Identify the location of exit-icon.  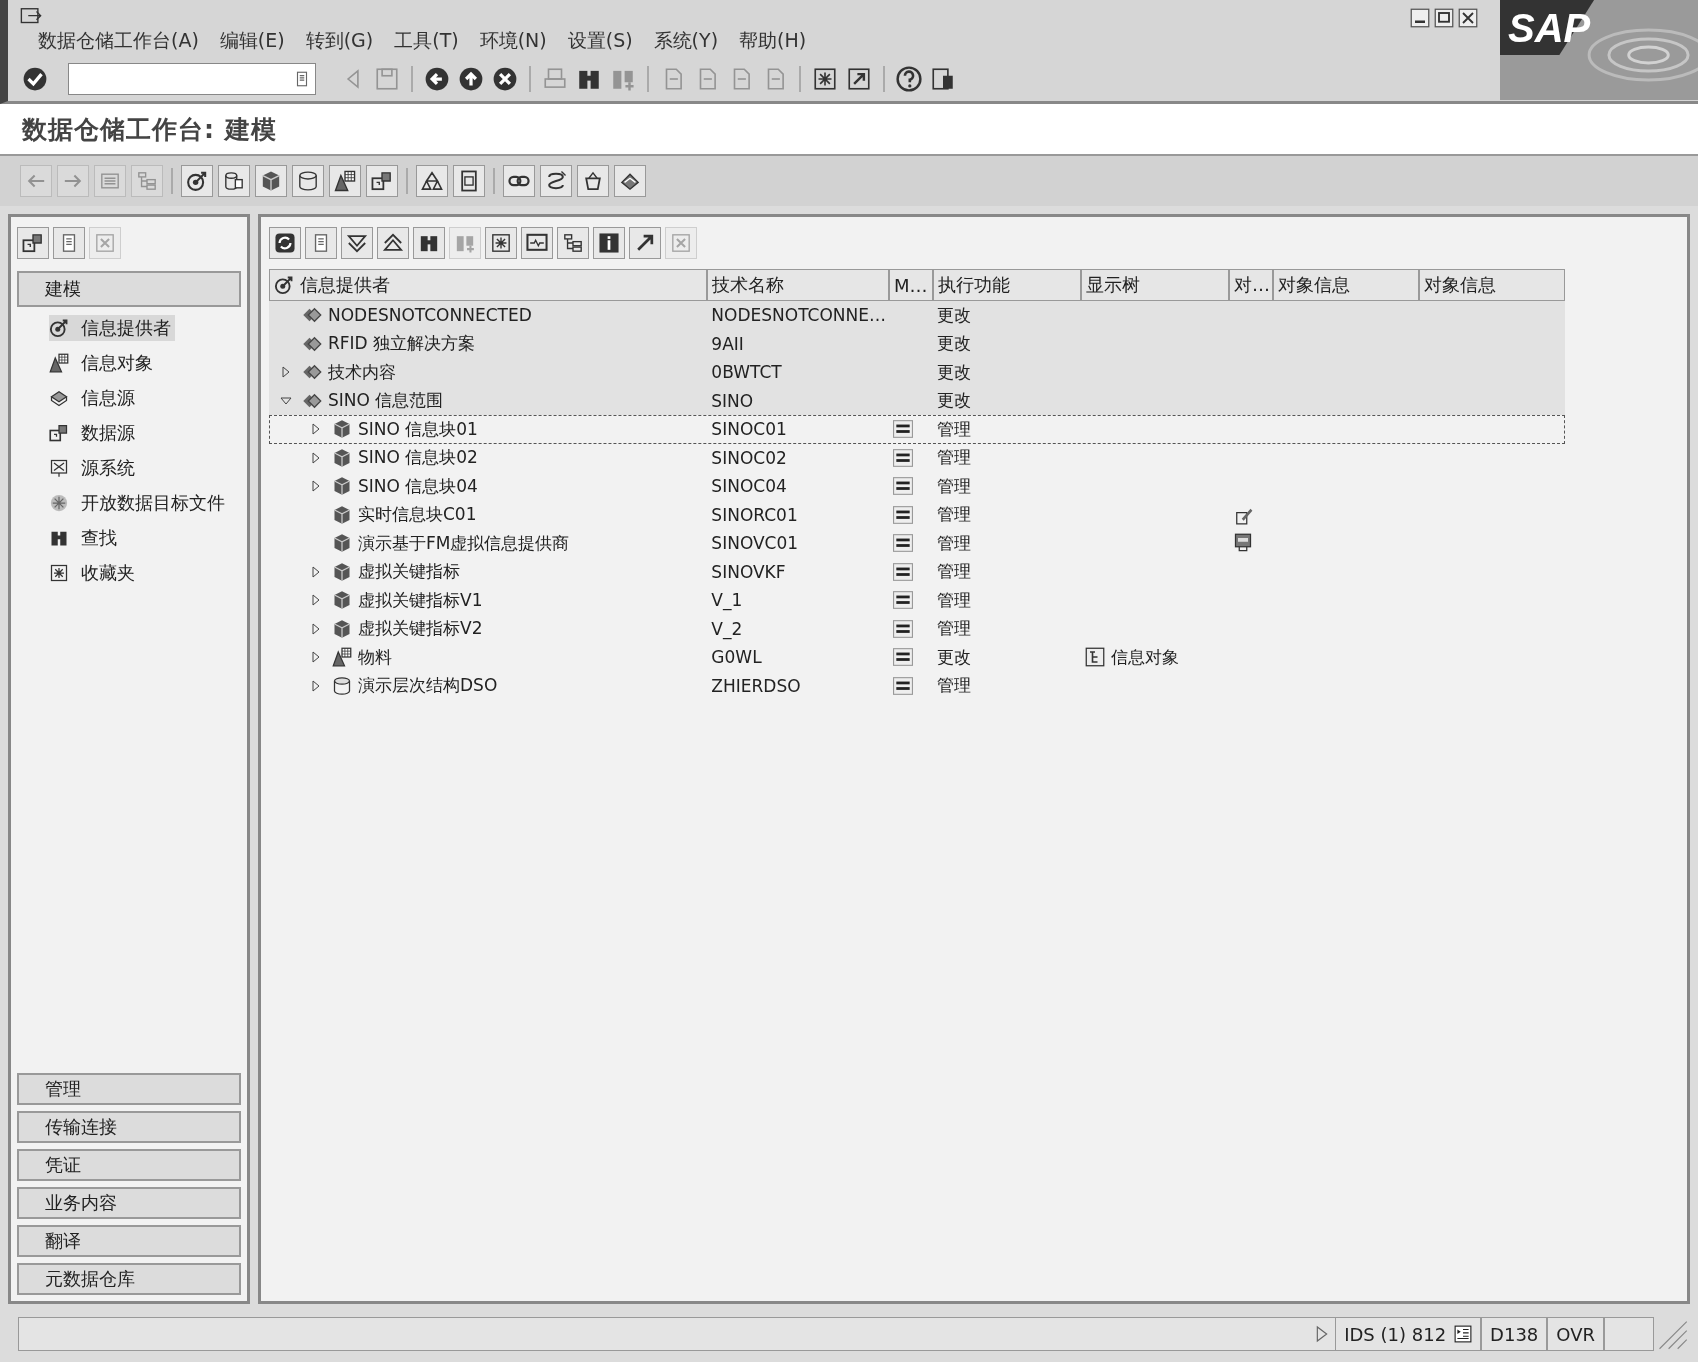
(471, 79).